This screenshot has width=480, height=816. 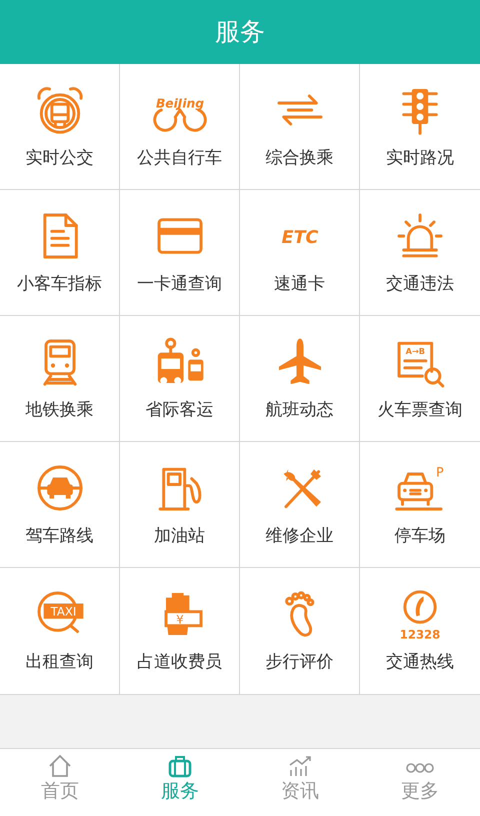 I want to click on service-label: 实时公交, so click(x=60, y=158).